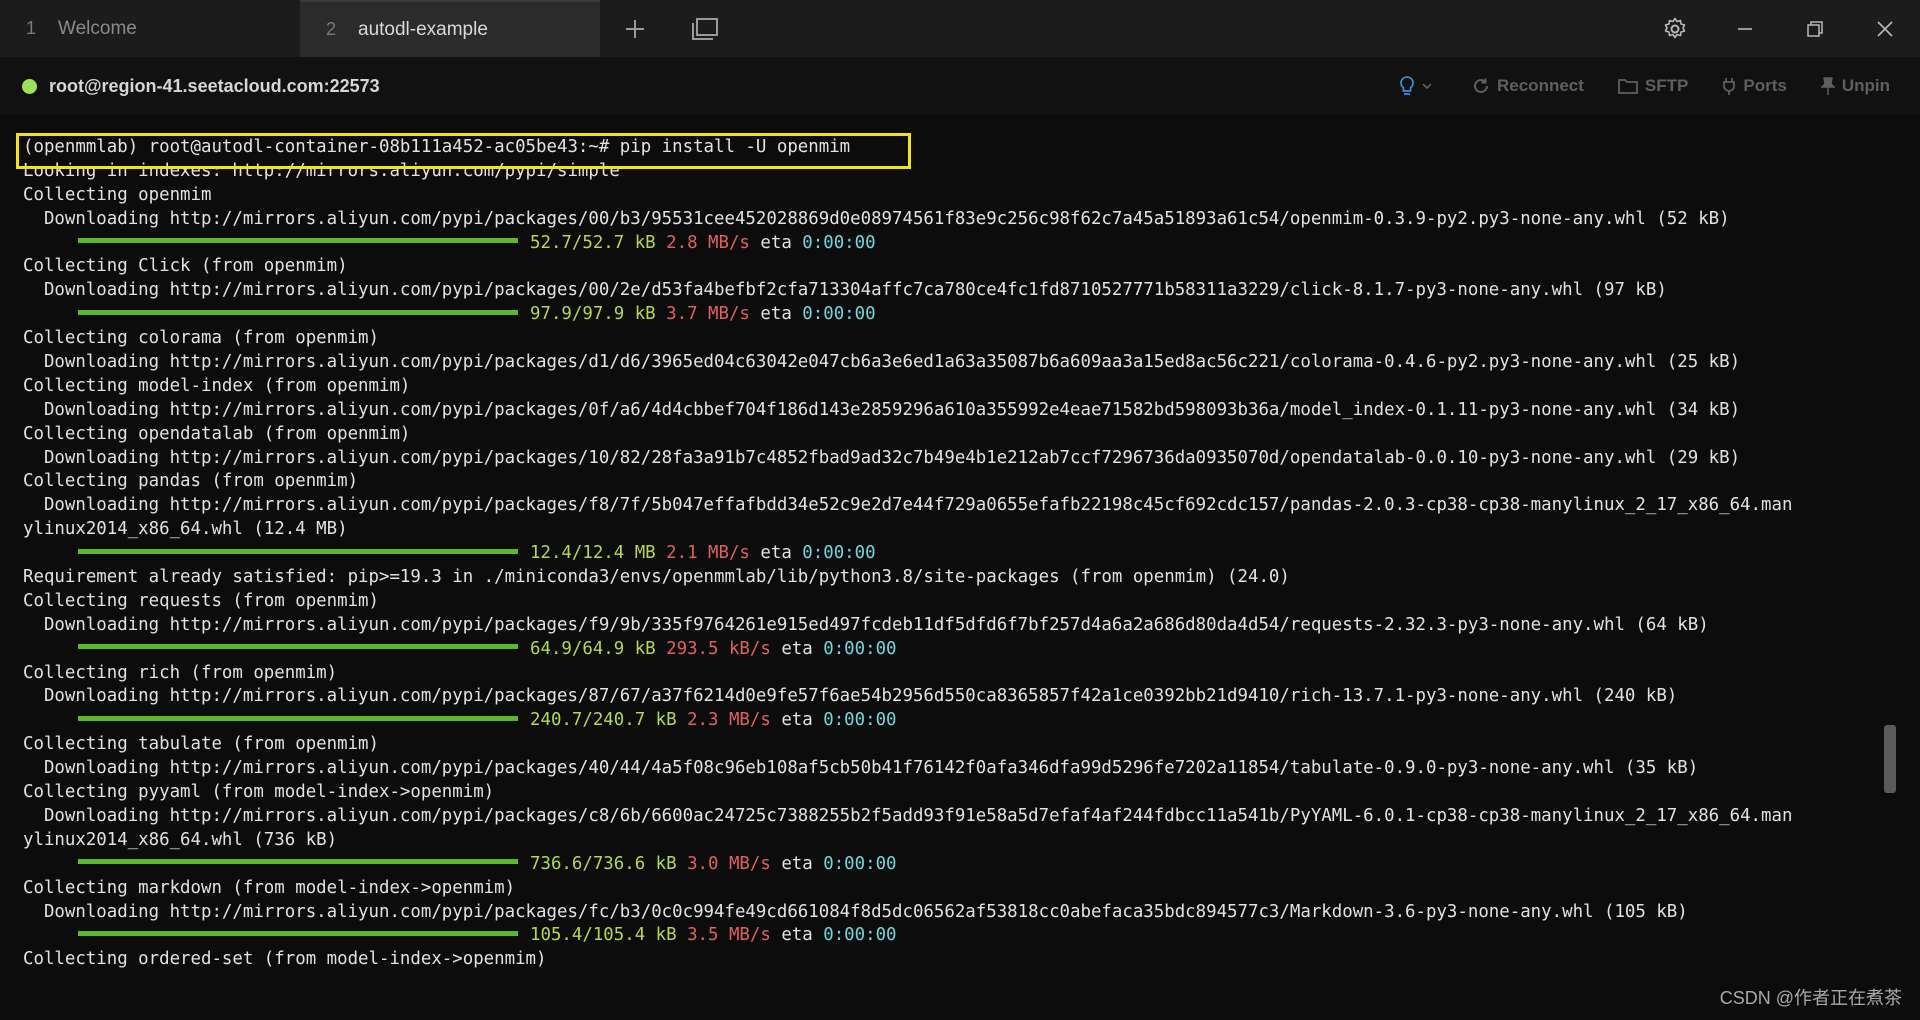 This screenshot has height=1020, width=1920. I want to click on close-icon, so click(1885, 28).